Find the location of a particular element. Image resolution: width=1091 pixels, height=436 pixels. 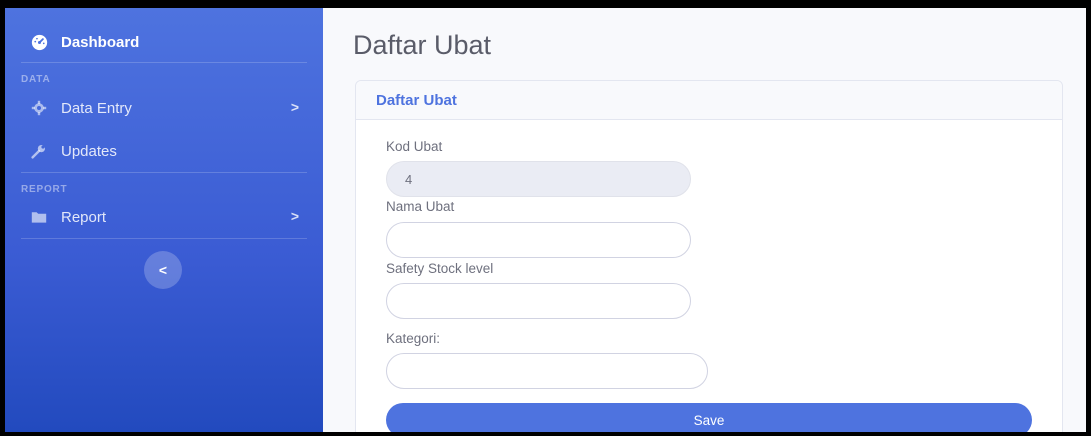

kategori-label: Kategori: is located at coordinates (413, 338).